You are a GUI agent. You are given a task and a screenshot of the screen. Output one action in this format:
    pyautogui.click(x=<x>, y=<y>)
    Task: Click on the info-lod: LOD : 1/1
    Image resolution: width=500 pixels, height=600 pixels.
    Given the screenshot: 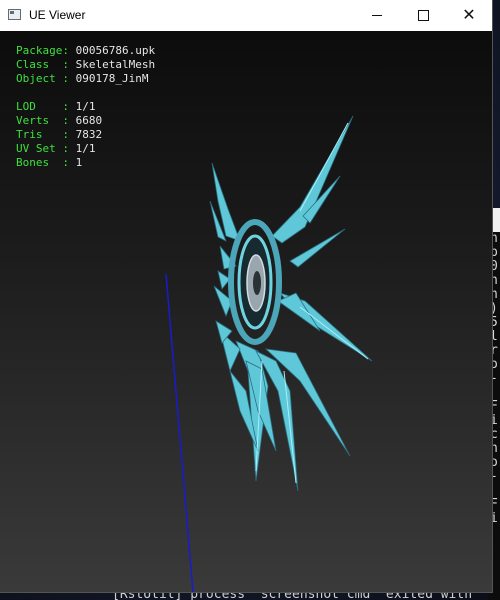 What is the action you would take?
    pyautogui.click(x=56, y=106)
    